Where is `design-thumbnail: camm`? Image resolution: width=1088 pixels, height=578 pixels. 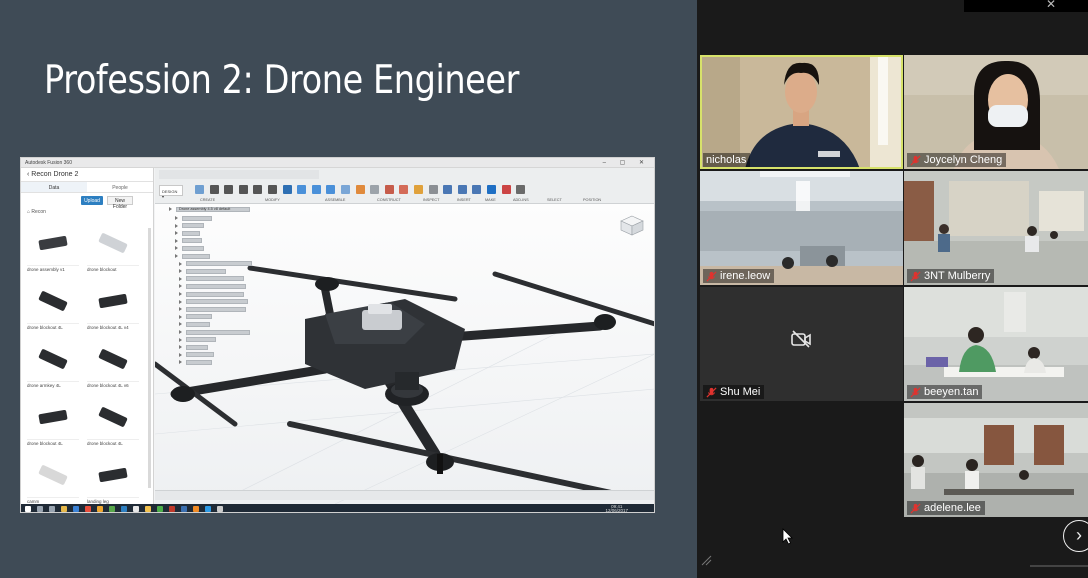
design-thumbnail: camm is located at coordinates (53, 480).